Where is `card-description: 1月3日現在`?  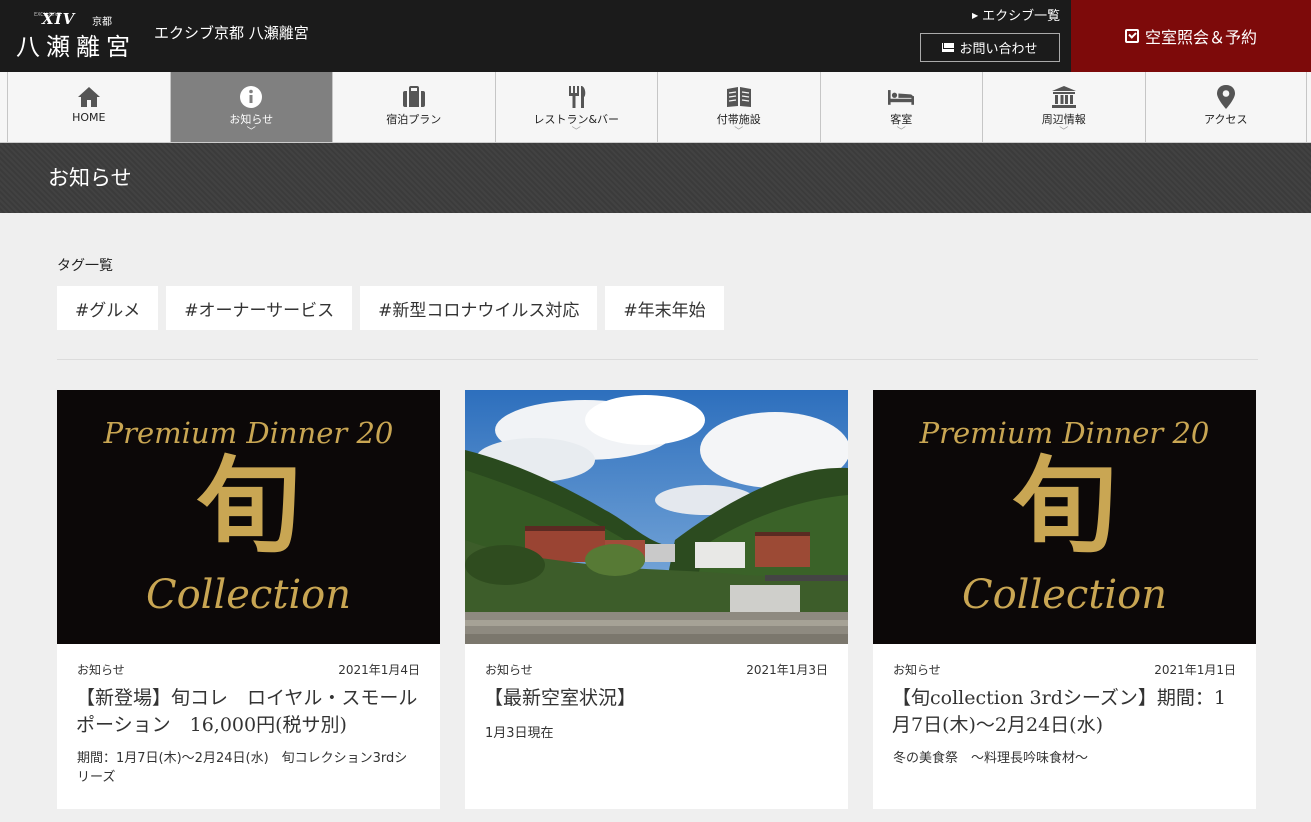
card-description: 1月3日現在 is located at coordinates (519, 733).